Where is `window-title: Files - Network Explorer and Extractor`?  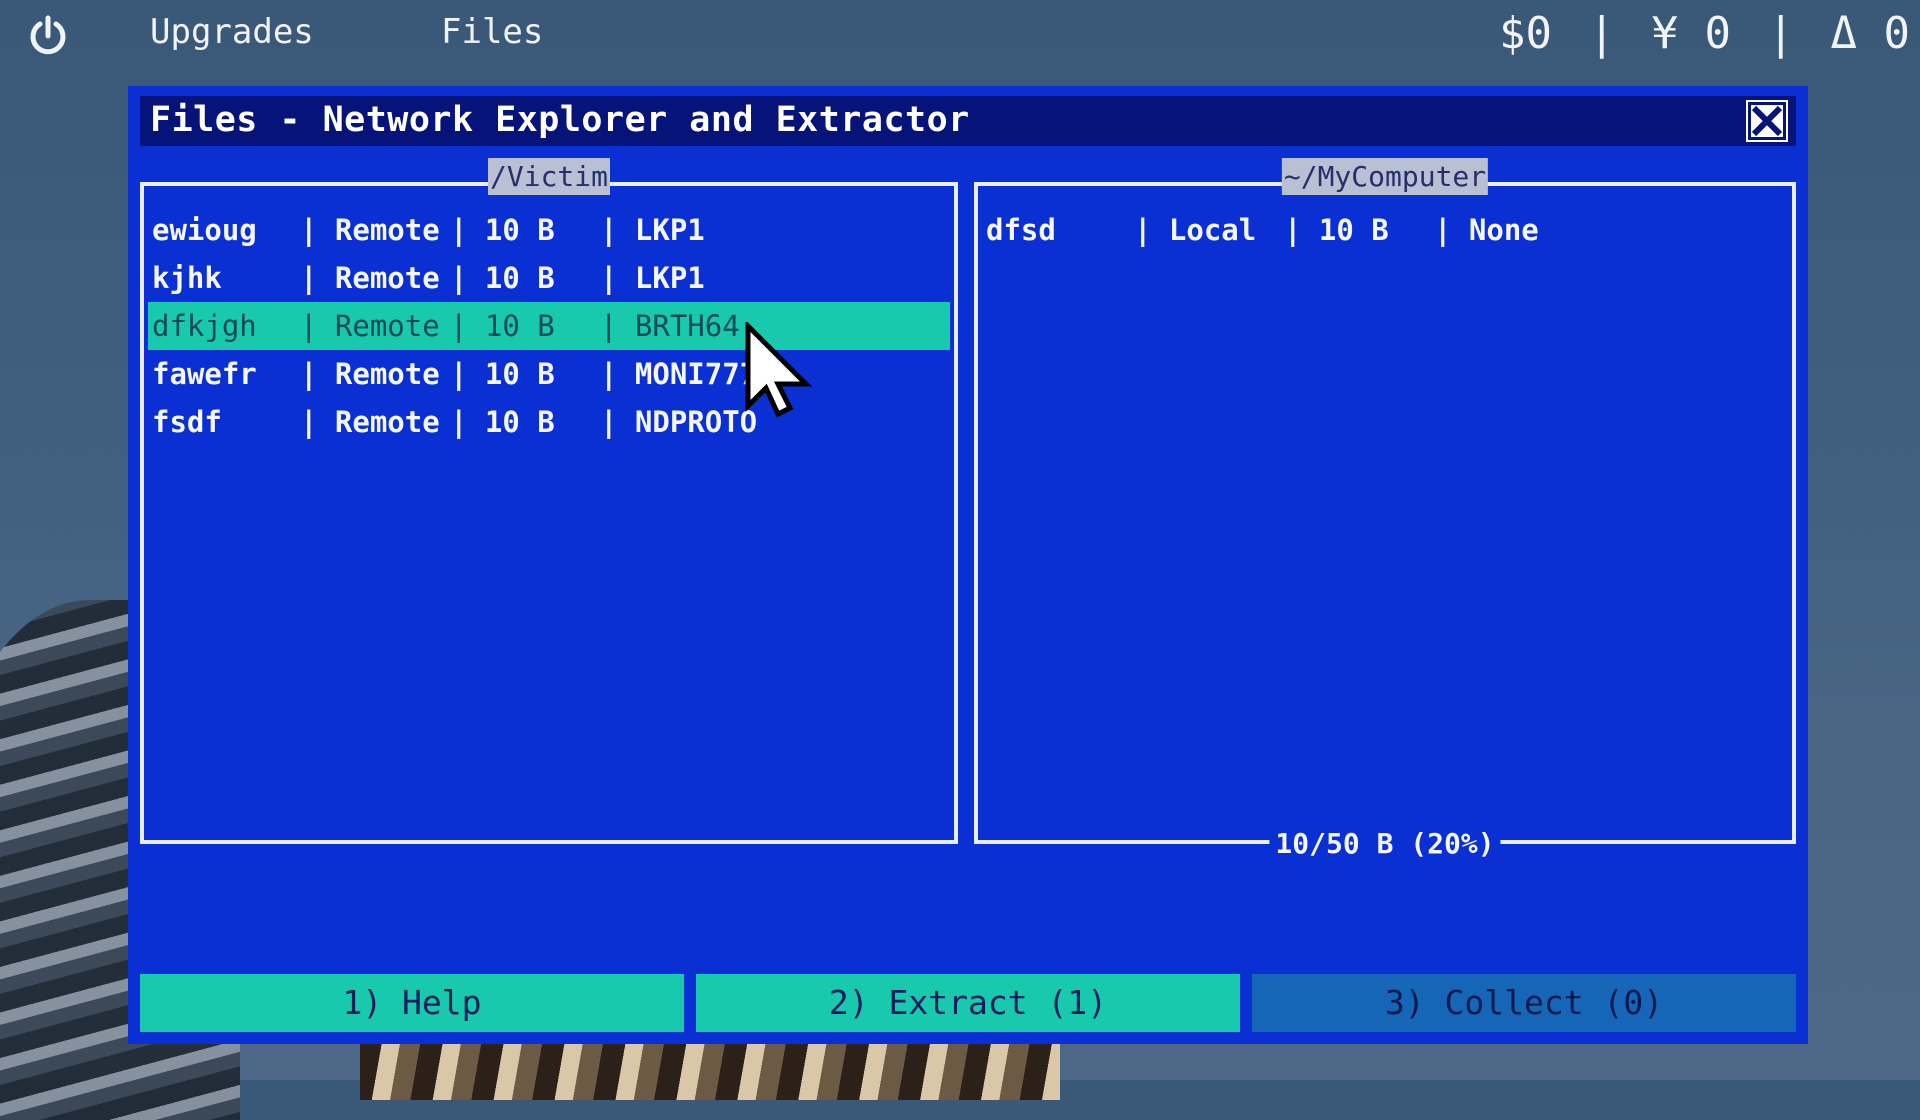 window-title: Files - Network Explorer and Extractor is located at coordinates (560, 120).